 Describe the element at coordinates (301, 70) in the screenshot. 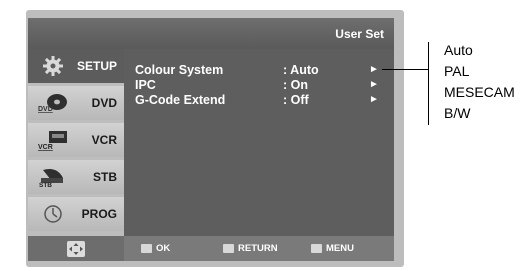

I see `row-value: : Auto` at that location.